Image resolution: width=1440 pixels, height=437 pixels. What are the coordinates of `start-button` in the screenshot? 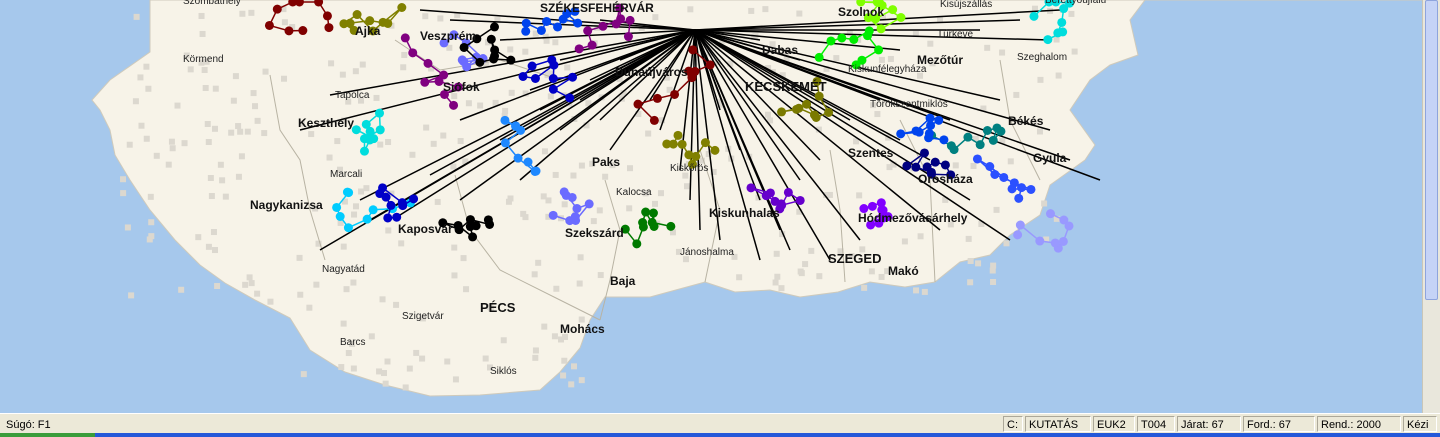 It's located at (47, 435).